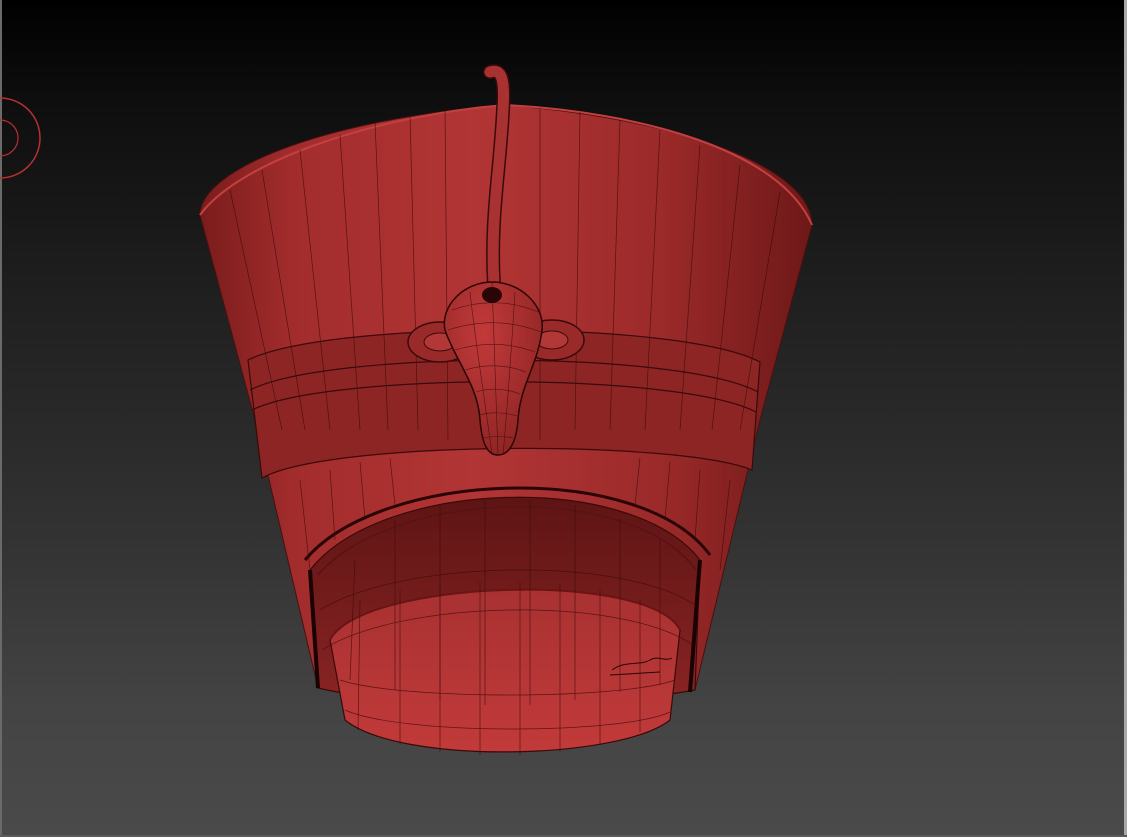  Describe the element at coordinates (20, 138) in the screenshot. I see `rotate-gizmo-icon` at that location.